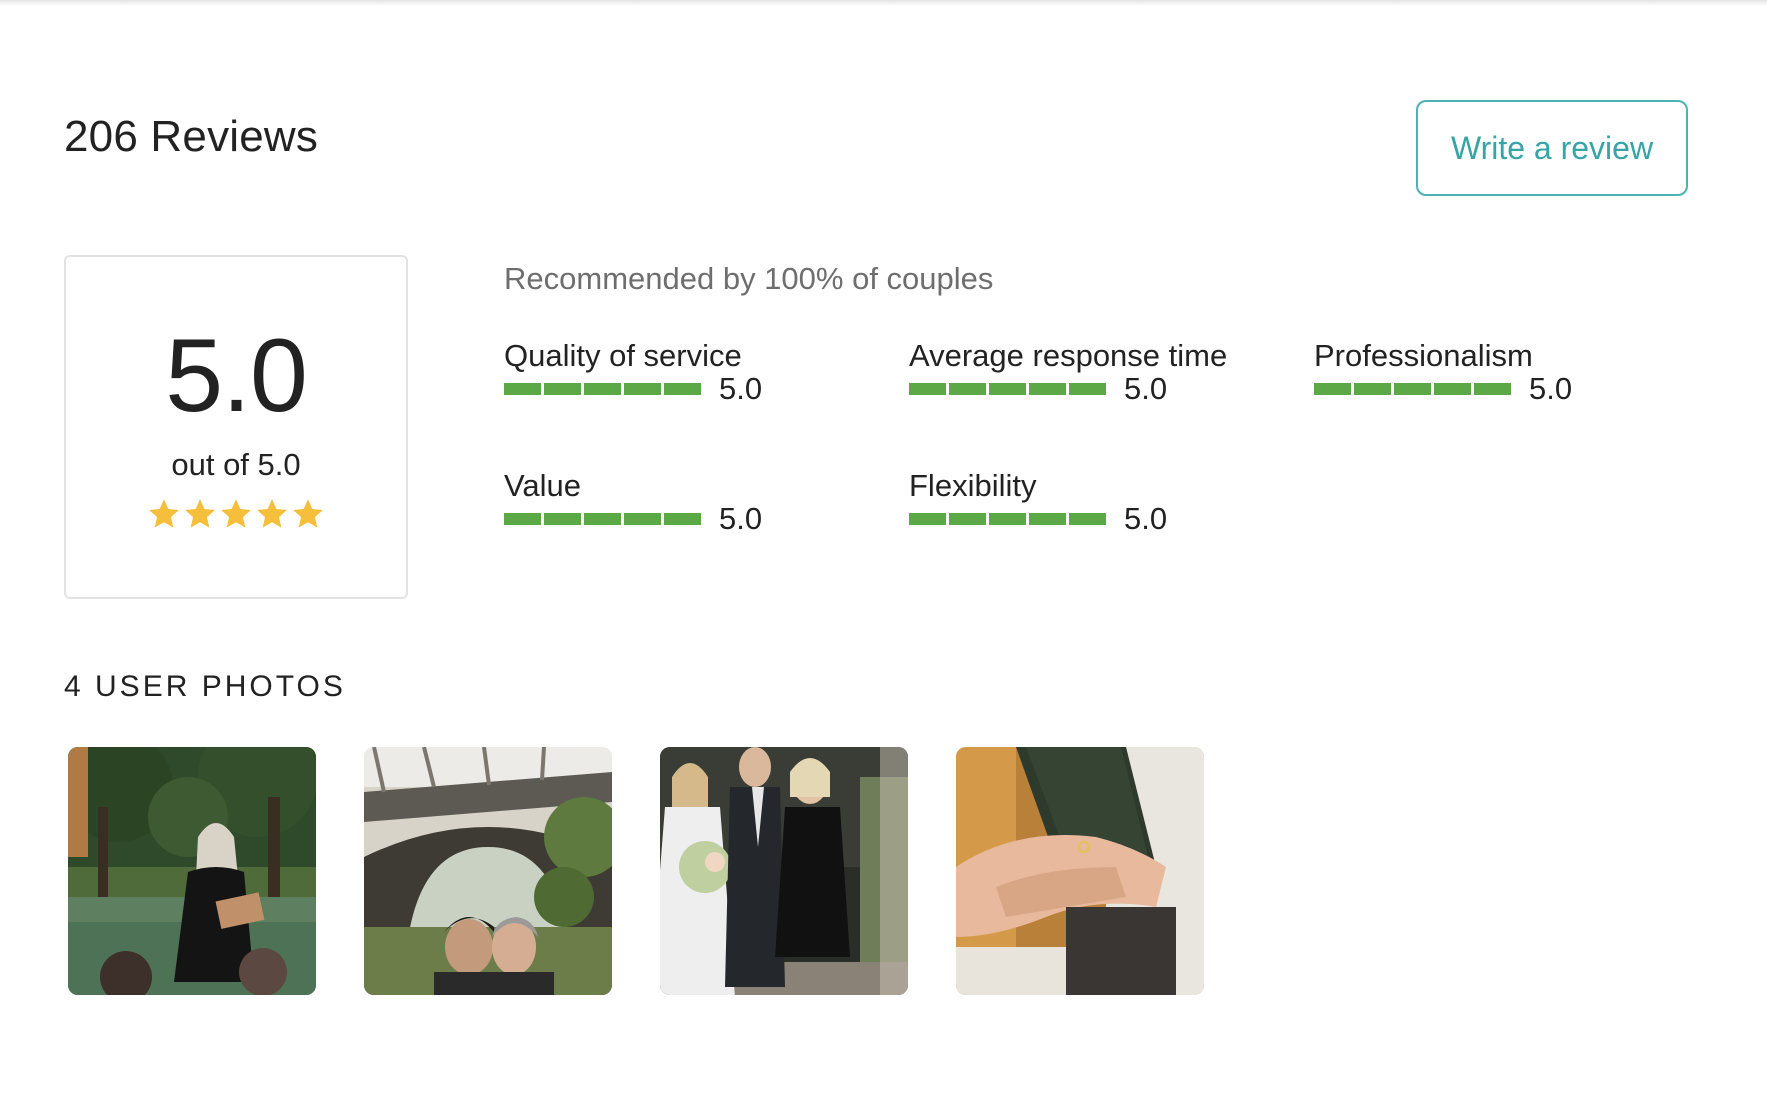 The image size is (1767, 1112). What do you see at coordinates (973, 485) in the screenshot?
I see `rating-label: Flexibility` at bounding box center [973, 485].